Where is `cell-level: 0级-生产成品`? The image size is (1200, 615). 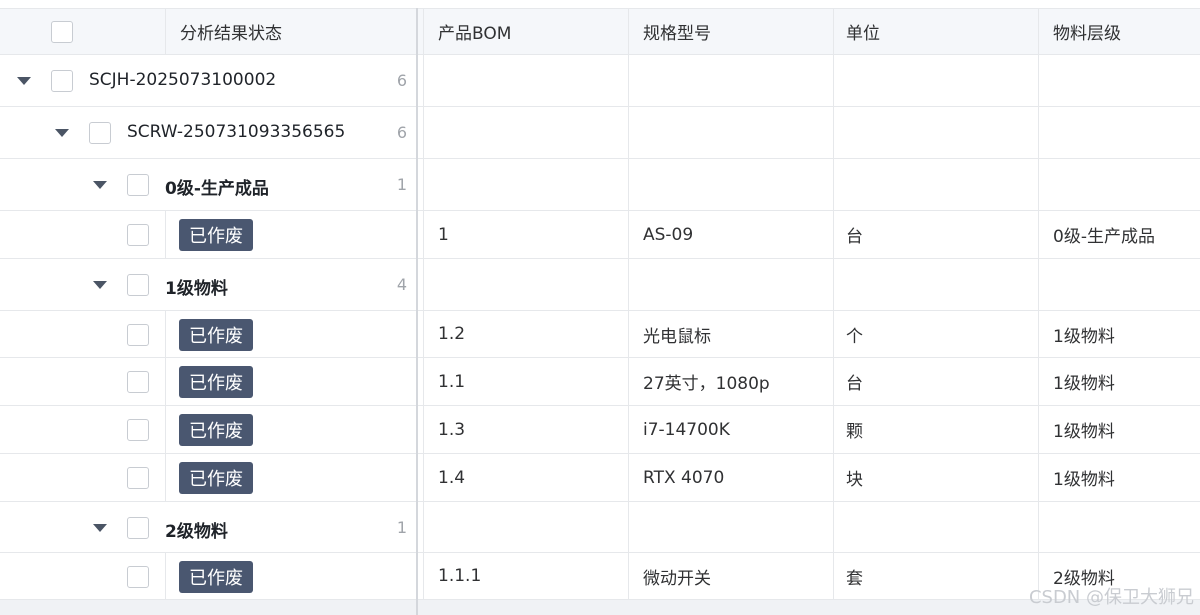 cell-level: 0级-生产成品 is located at coordinates (1104, 237).